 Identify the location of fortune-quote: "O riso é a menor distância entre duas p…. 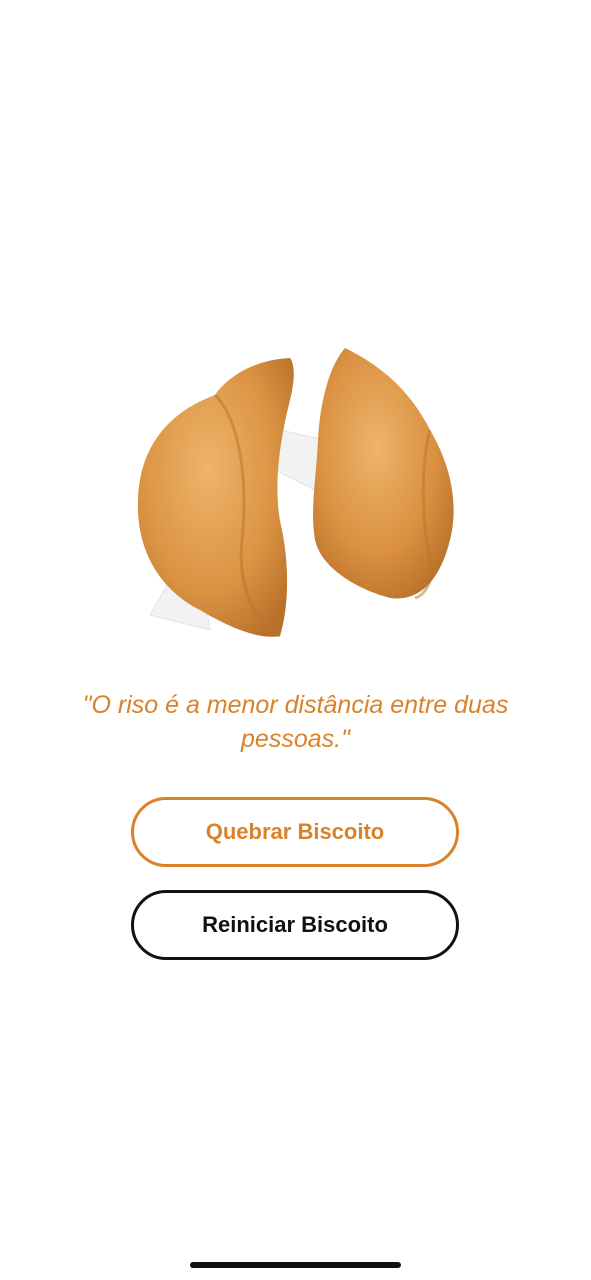
(295, 722).